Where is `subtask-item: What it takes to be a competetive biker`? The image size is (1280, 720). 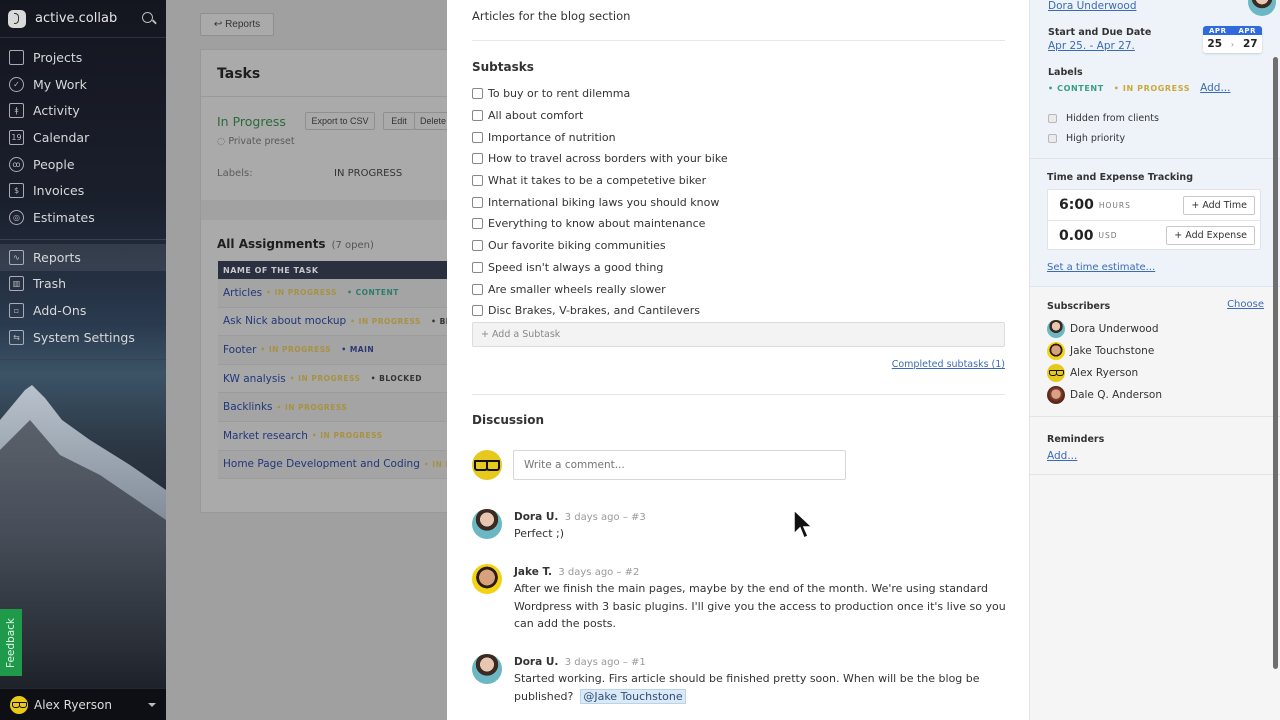 subtask-item: What it takes to be a competetive biker is located at coordinates (600, 181).